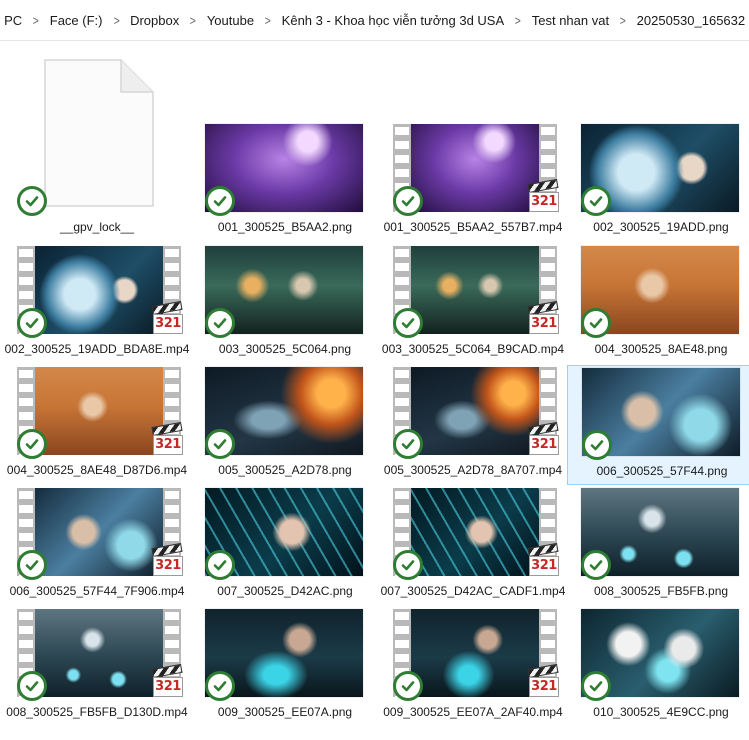 The height and width of the screenshot is (740, 749). Describe the element at coordinates (473, 667) in the screenshot. I see `file-tile-video: 321 009_300525_EE07A_2AF40.mp4` at that location.